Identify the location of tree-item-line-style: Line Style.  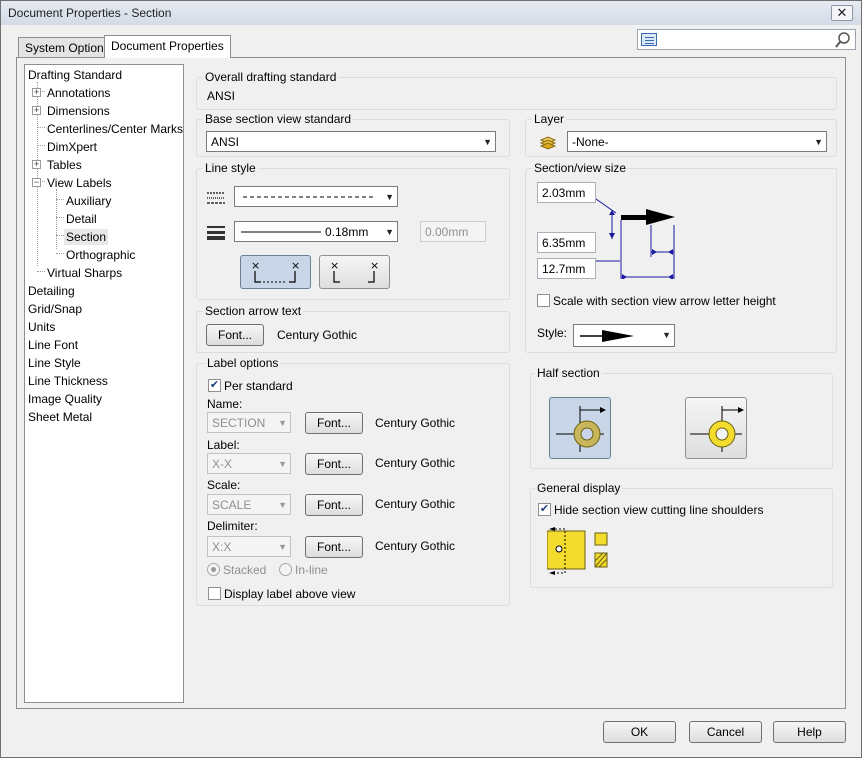
(54, 363).